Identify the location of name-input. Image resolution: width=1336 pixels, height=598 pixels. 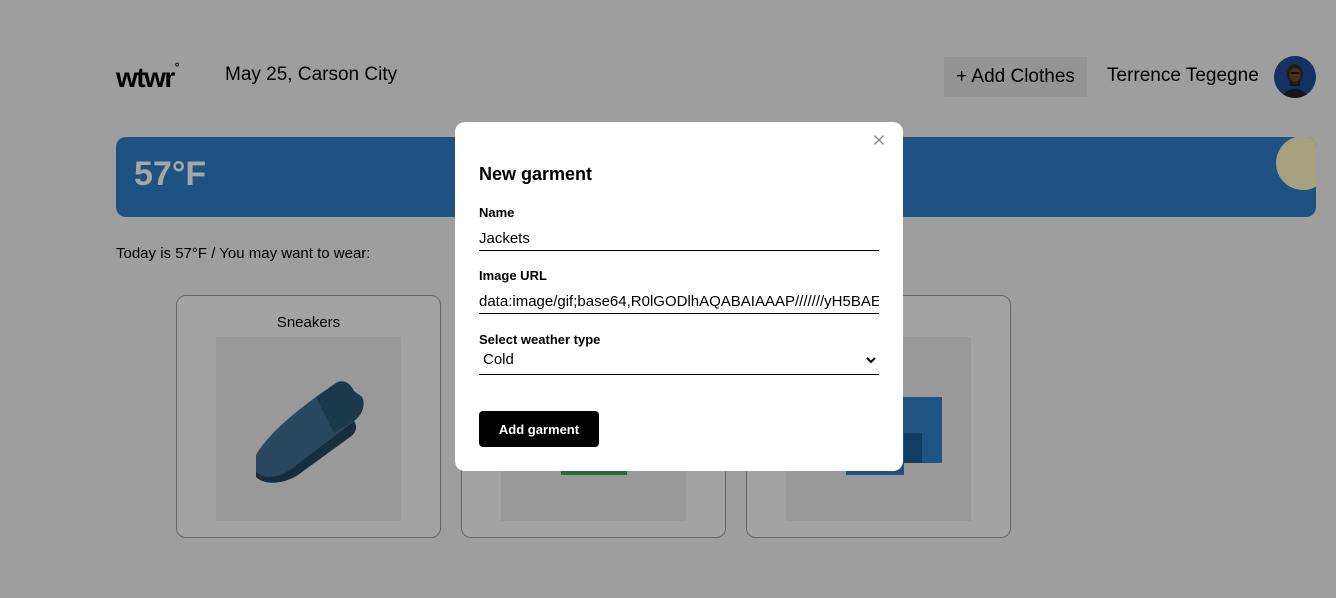
(679, 238).